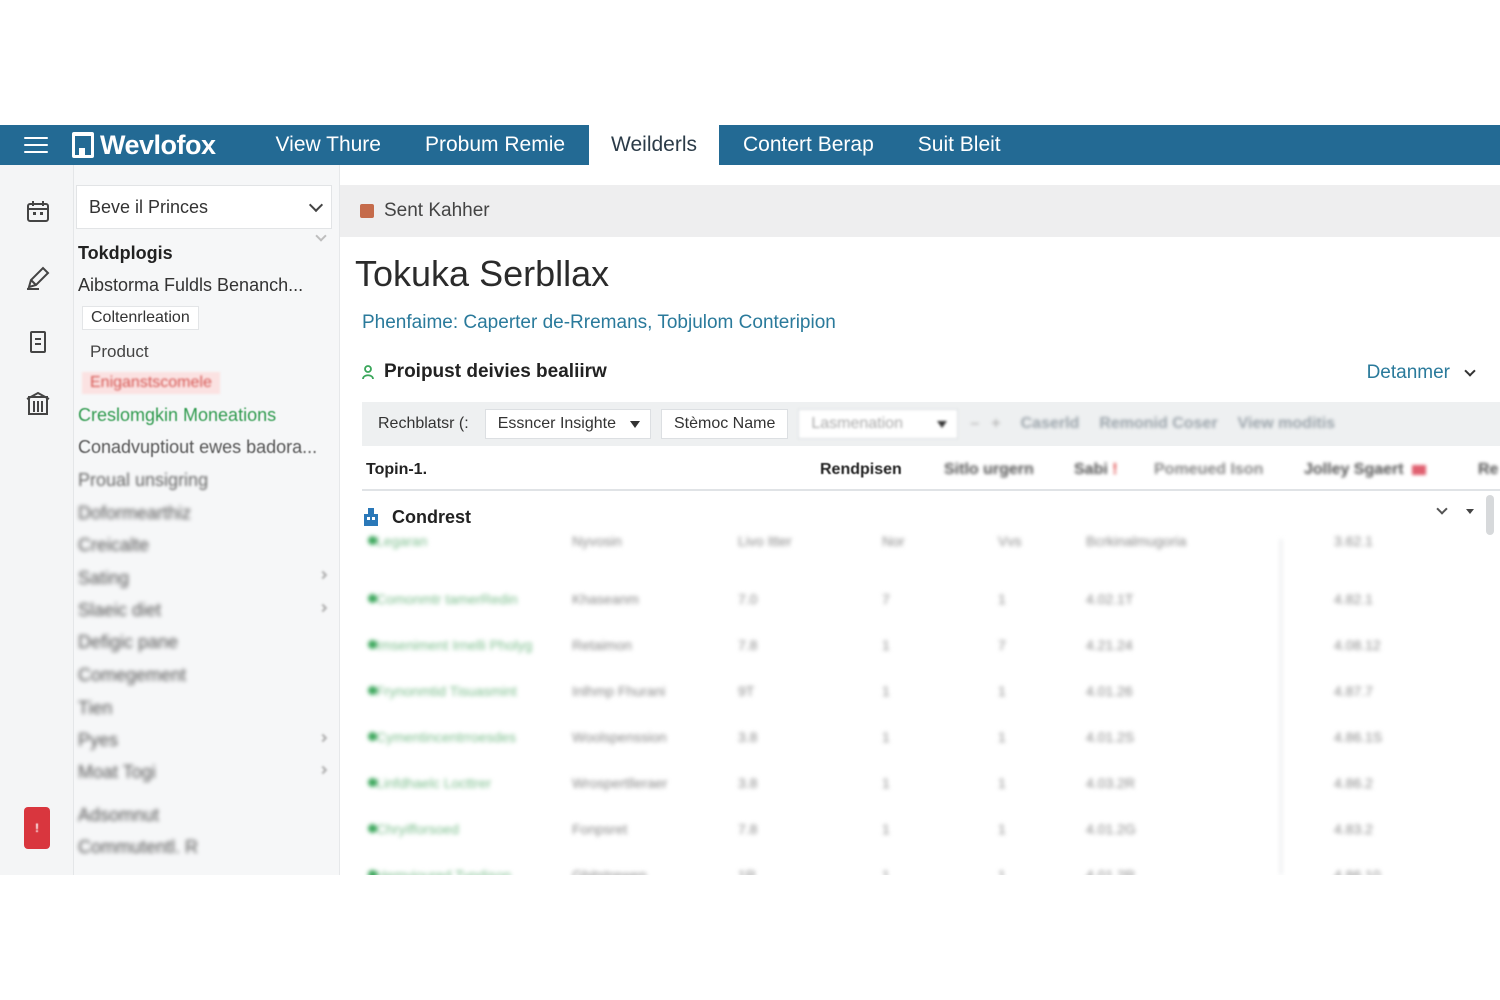 This screenshot has height=1000, width=1500. What do you see at coordinates (922, 831) in the screenshot?
I see `table-row: Chryifforsoed Fonpsret 7.8 1 1 4.01.2G 4.83.2` at bounding box center [922, 831].